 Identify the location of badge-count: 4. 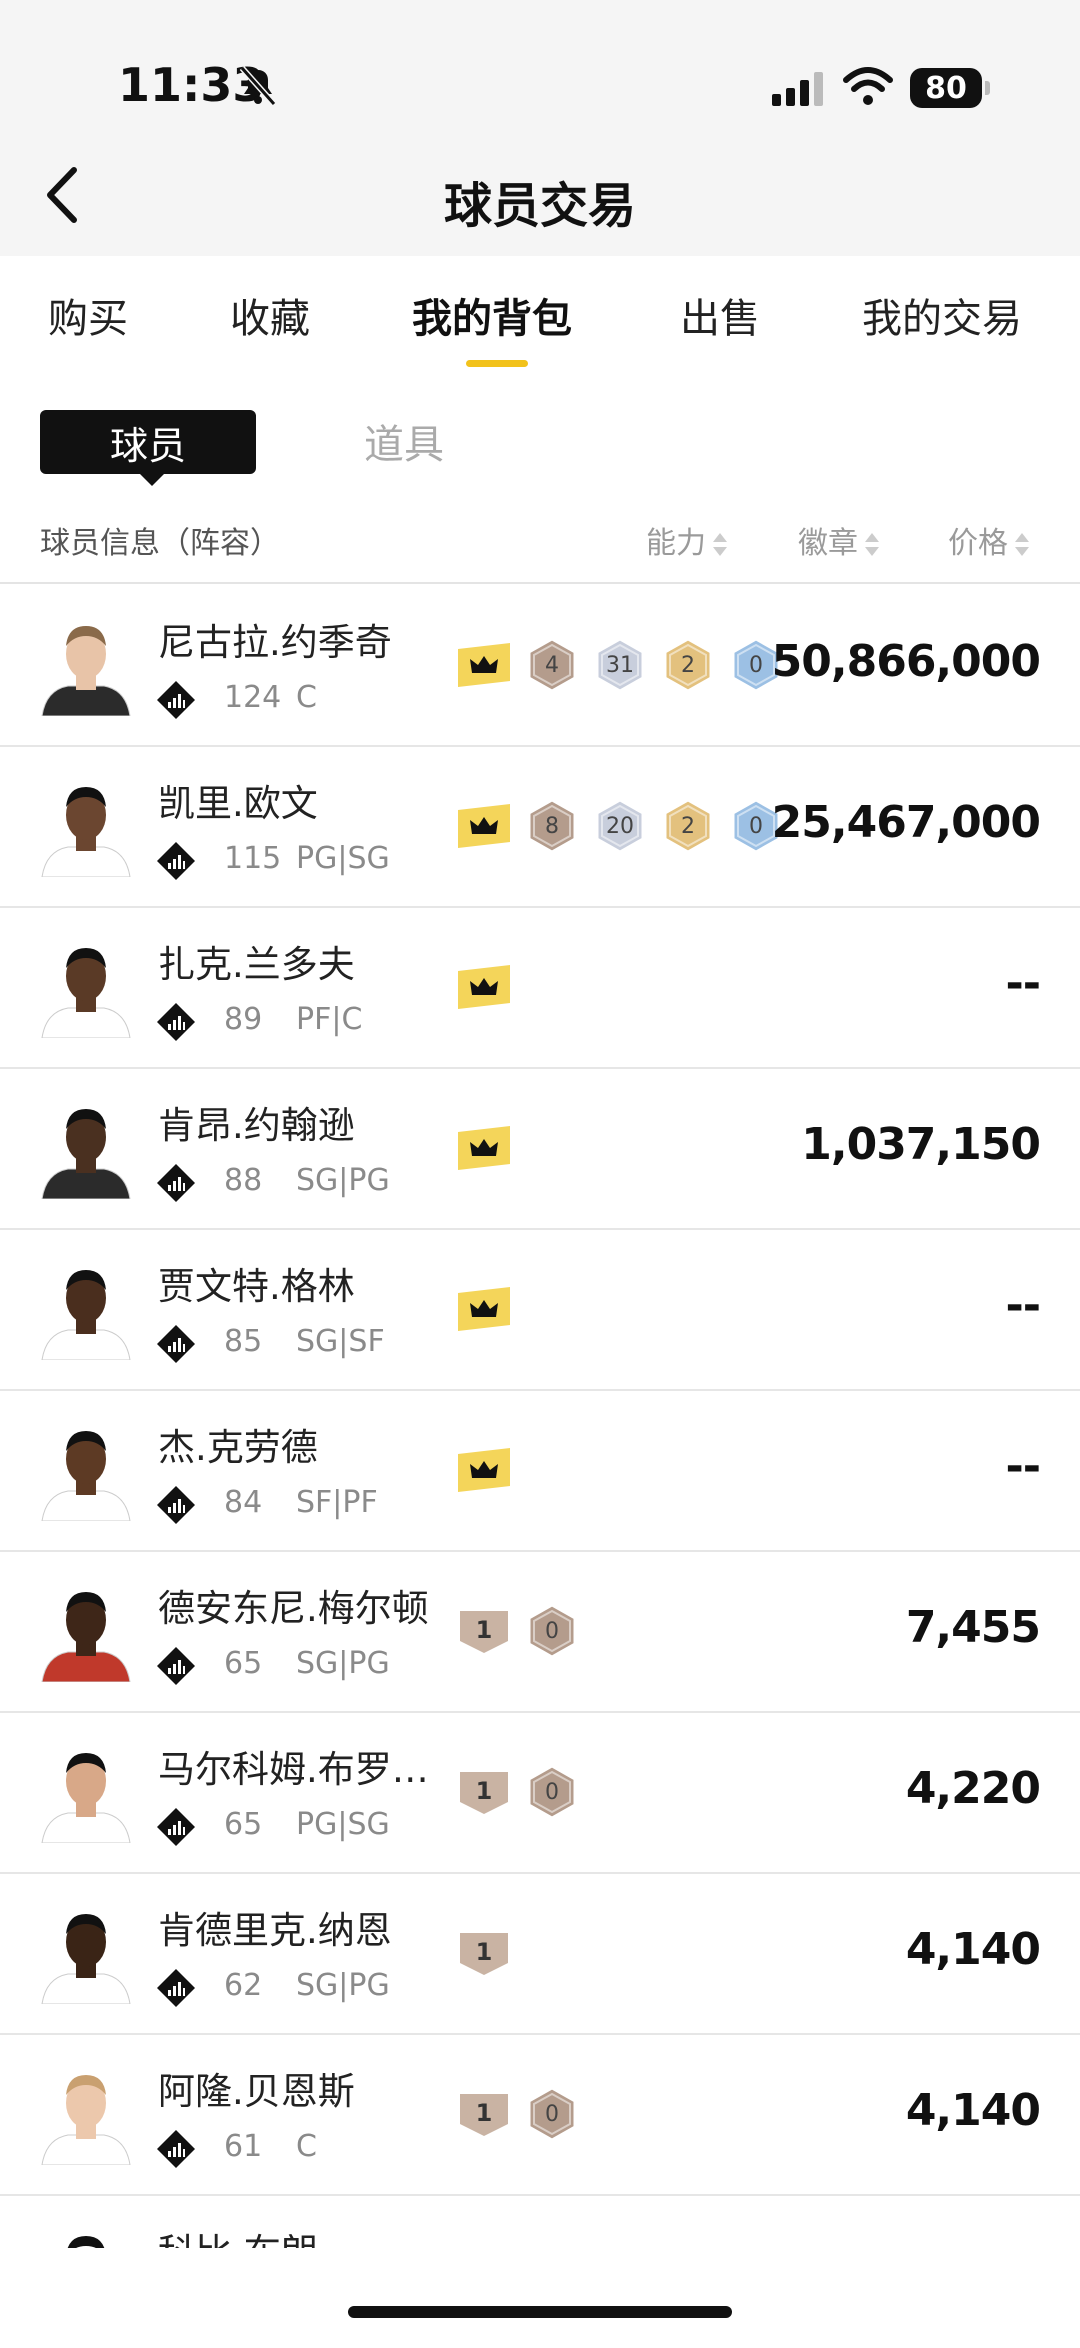
(552, 665).